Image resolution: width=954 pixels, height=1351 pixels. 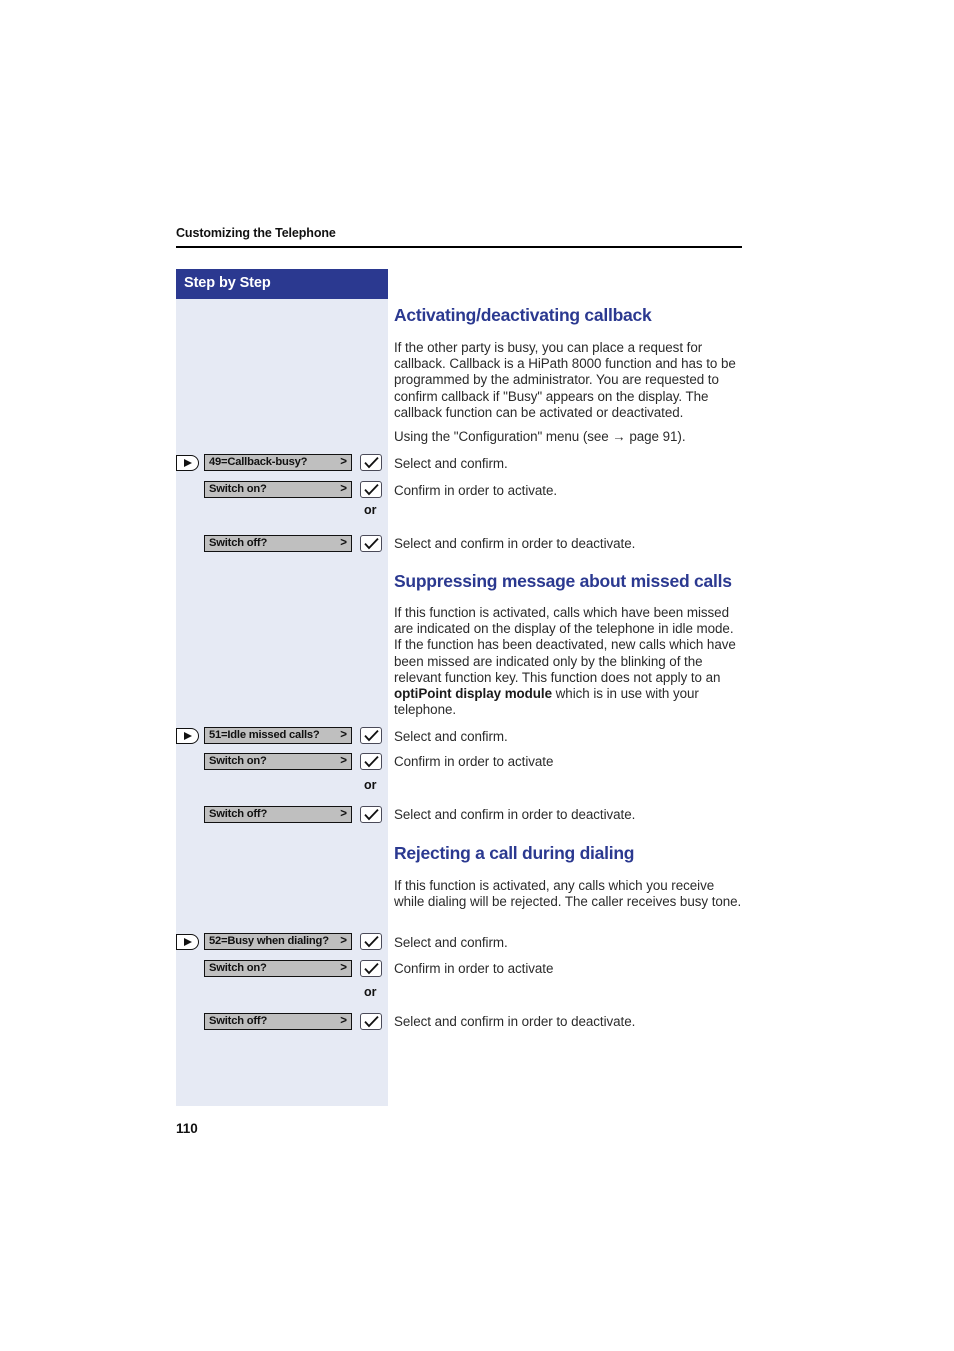 What do you see at coordinates (278, 761) in the screenshot?
I see `softkey-switch-on-missed-calls: Switch on? >` at bounding box center [278, 761].